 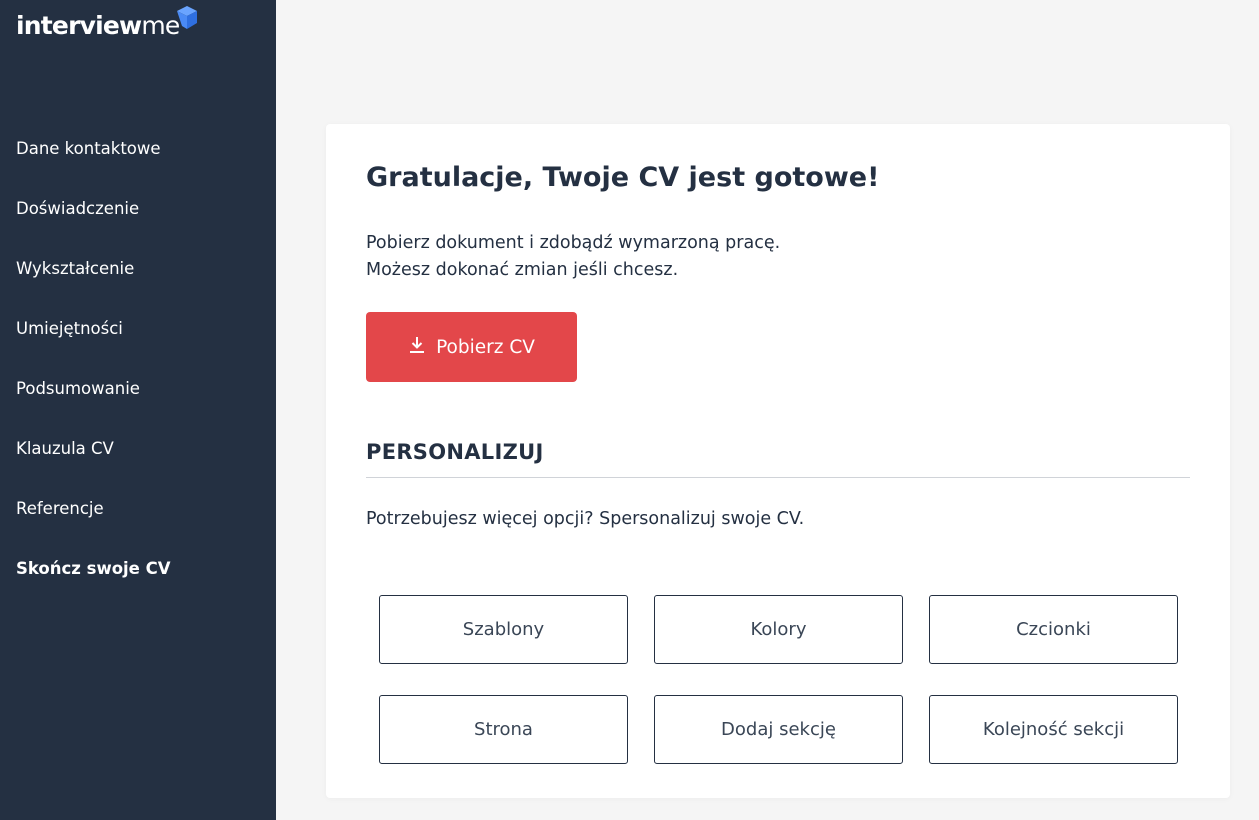 I want to click on logo-text-part2: me, so click(x=160, y=25).